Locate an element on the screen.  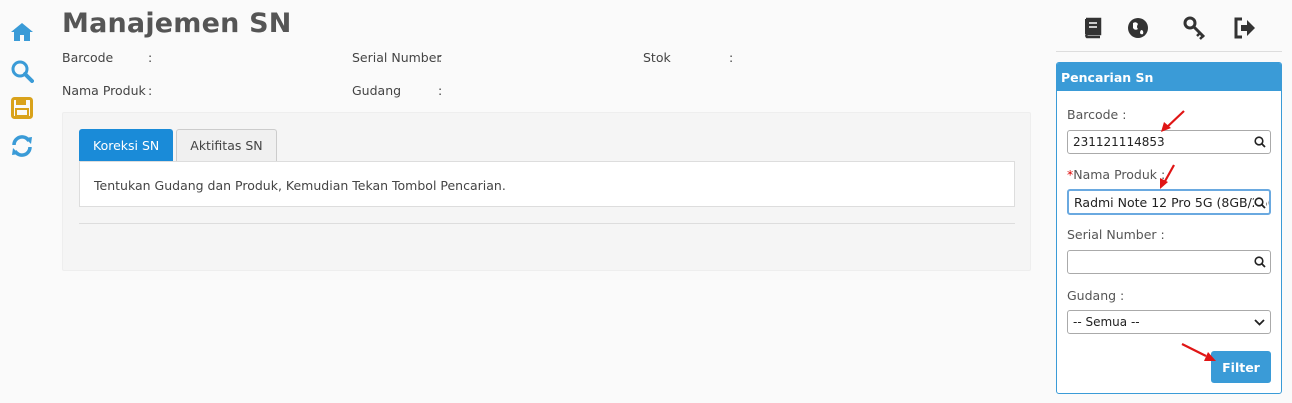
barcode-value: 231121114853 is located at coordinates (1119, 142).